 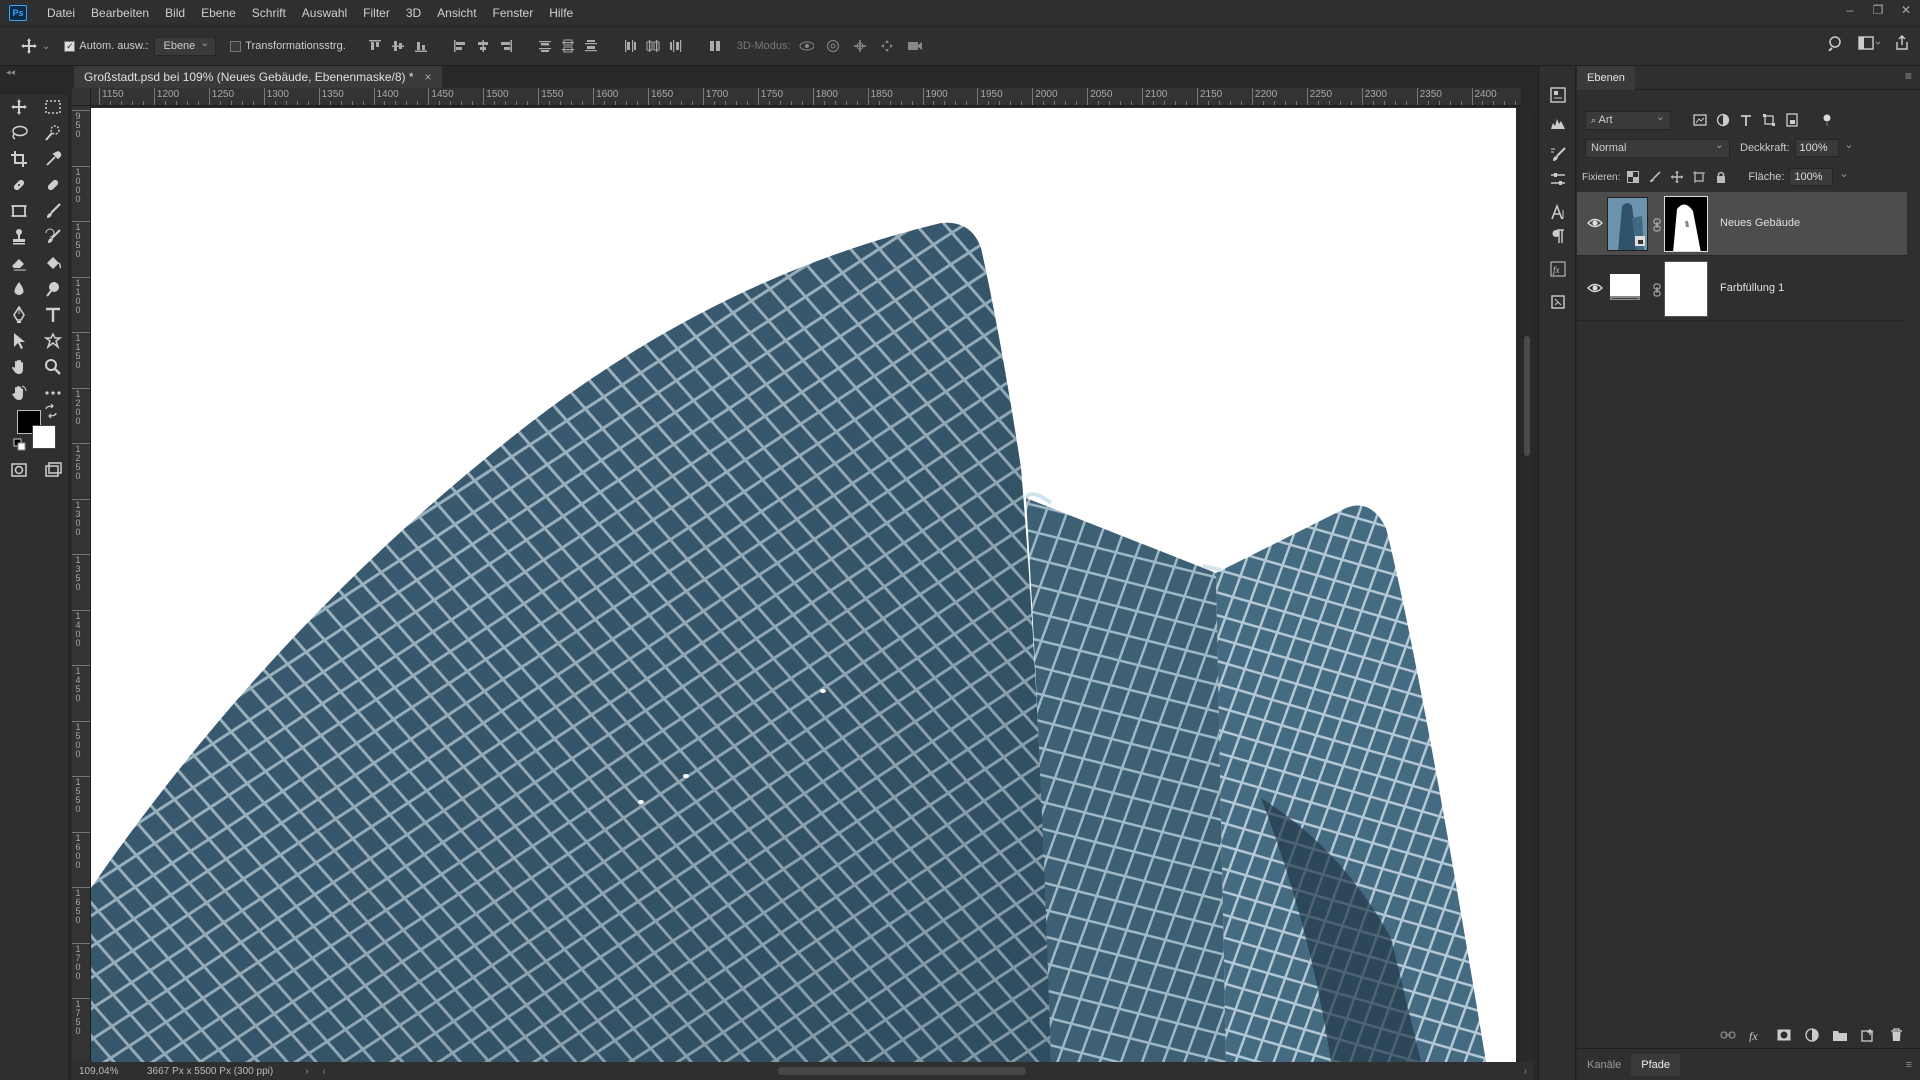 I want to click on patch-tool-icon, so click(x=53, y=185).